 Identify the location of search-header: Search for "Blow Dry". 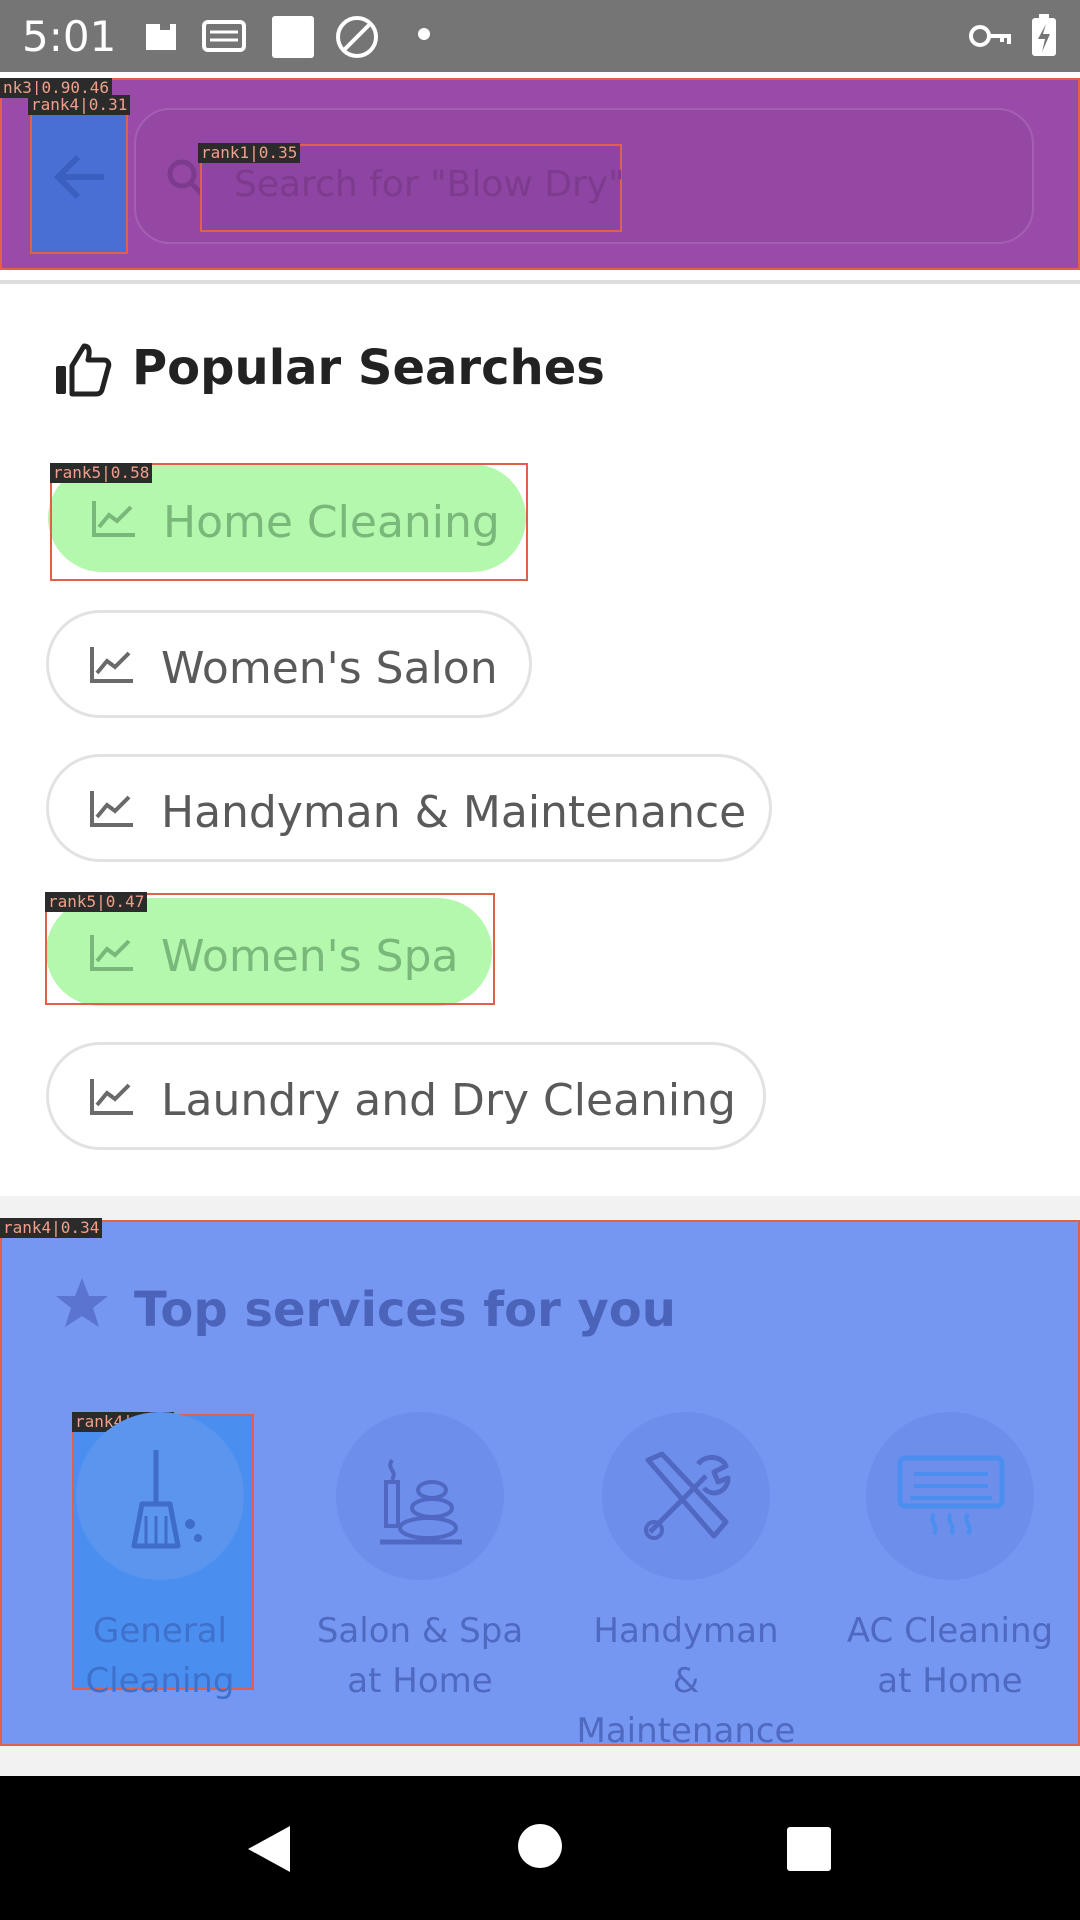
(540, 174).